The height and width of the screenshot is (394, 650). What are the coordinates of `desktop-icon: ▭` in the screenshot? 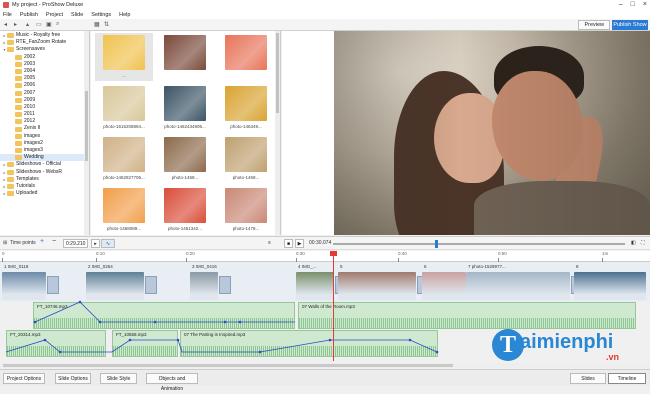 It's located at (39, 24).